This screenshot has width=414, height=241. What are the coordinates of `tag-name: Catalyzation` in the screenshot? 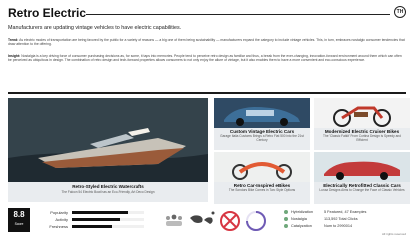 It's located at (301, 226).